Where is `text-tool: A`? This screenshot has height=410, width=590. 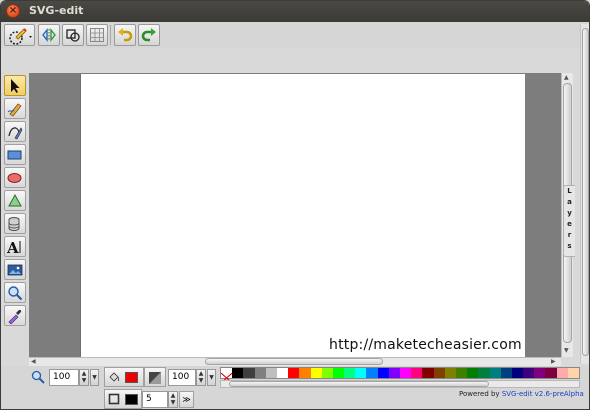
text-tool: A is located at coordinates (15, 246).